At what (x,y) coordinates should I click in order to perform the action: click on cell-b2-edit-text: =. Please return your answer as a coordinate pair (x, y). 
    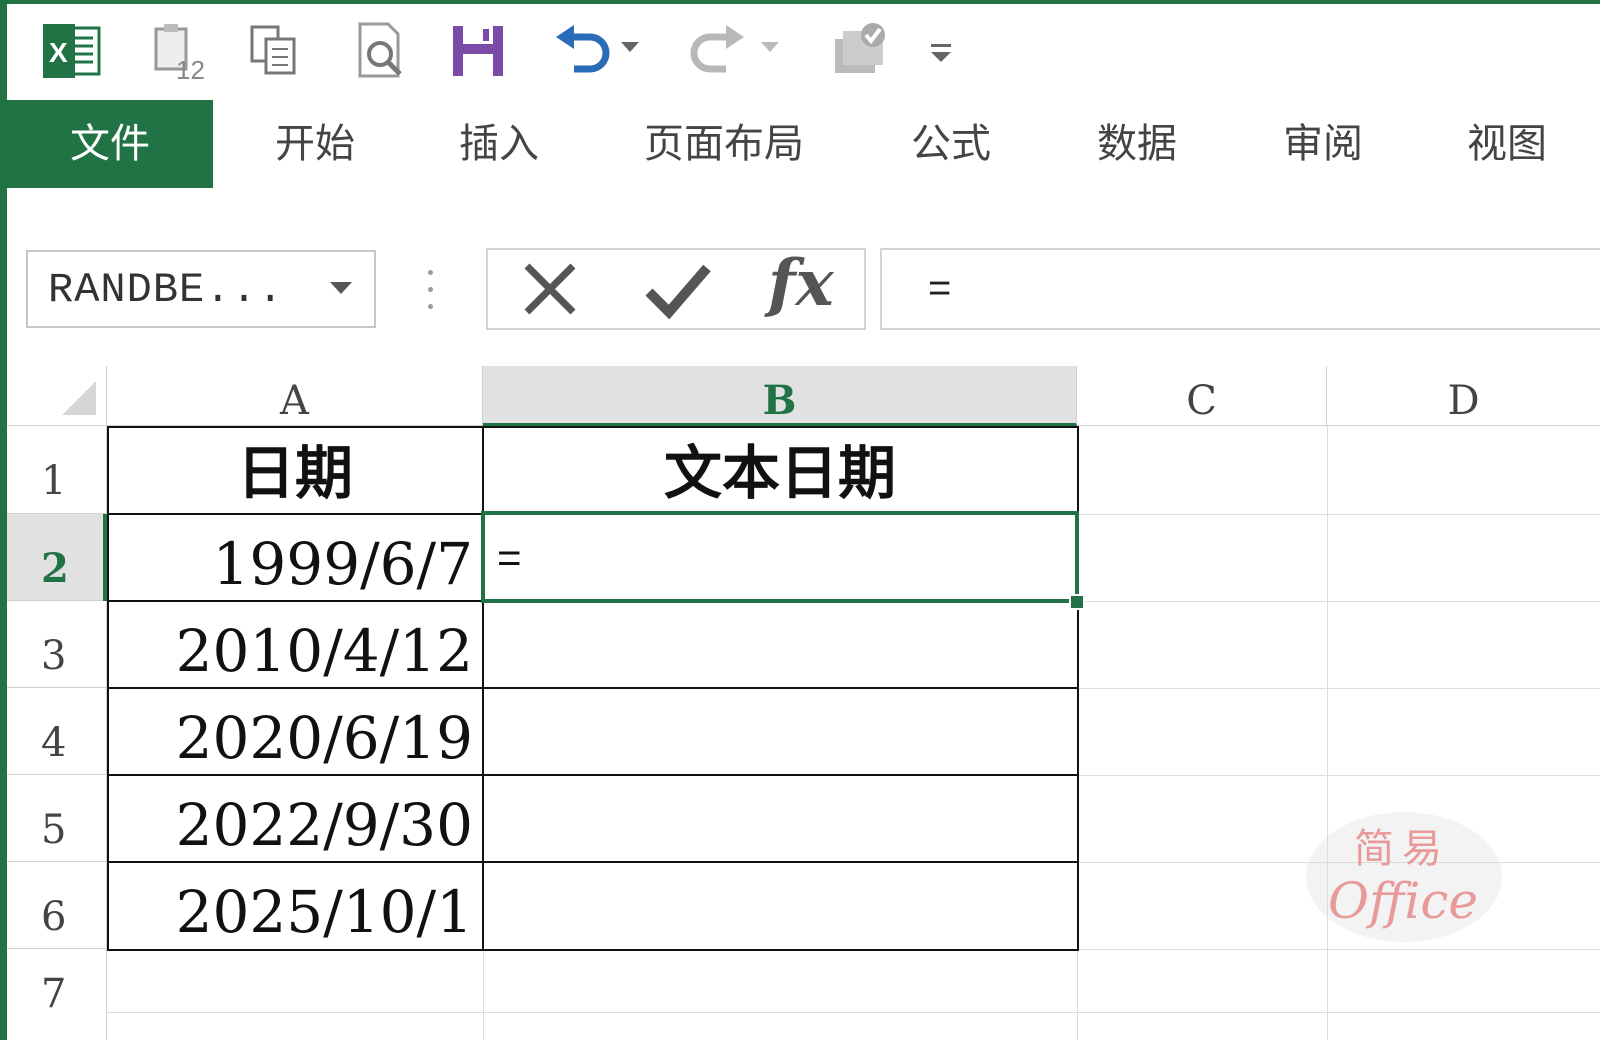
    Looking at the image, I should click on (509, 557).